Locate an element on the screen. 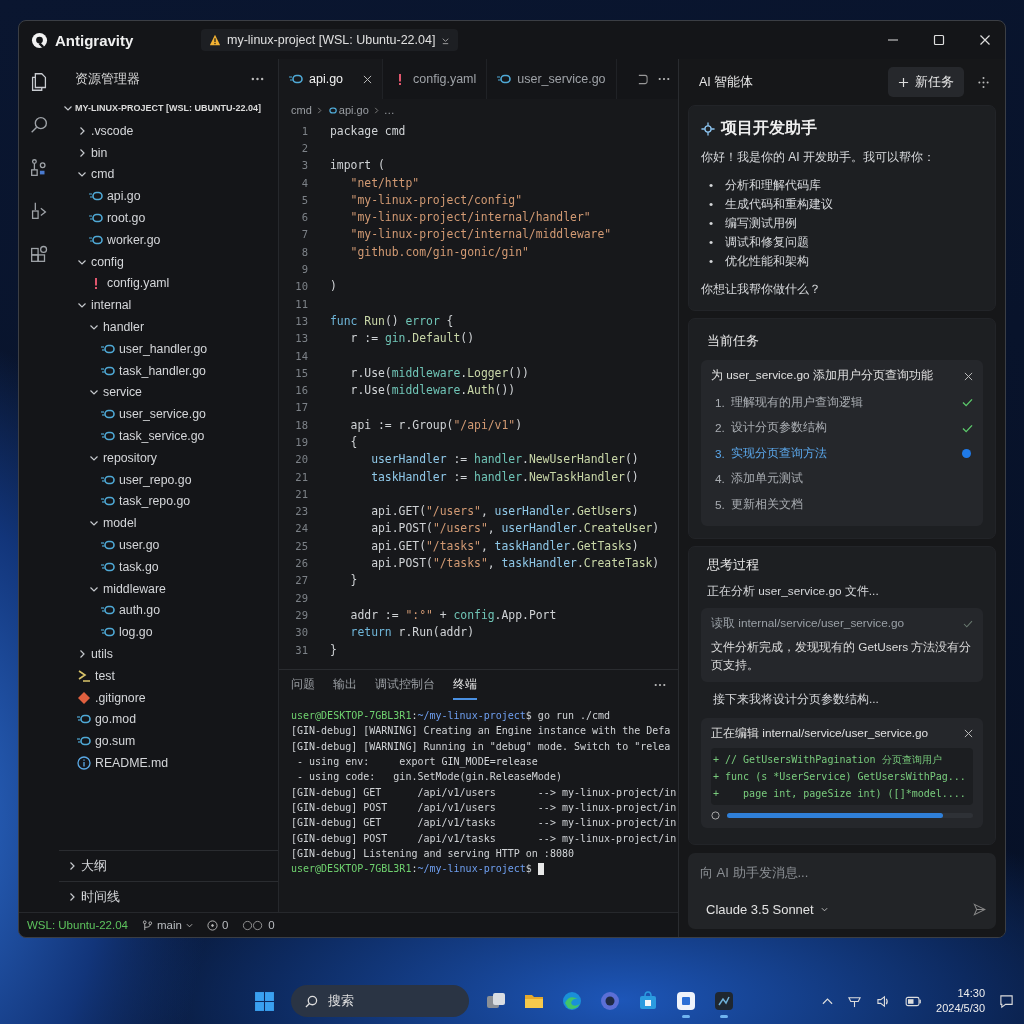 This screenshot has height=1024, width=1024. project-root: MY-LINUX-PROJECT [WSL: UBUNTU-22.04] is located at coordinates (168, 108).